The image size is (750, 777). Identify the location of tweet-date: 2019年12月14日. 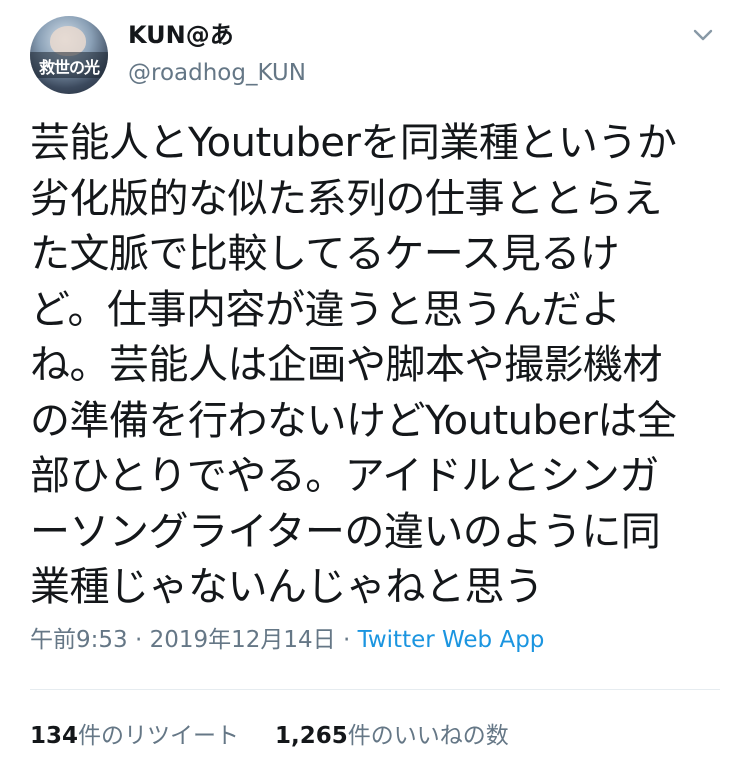
(243, 640).